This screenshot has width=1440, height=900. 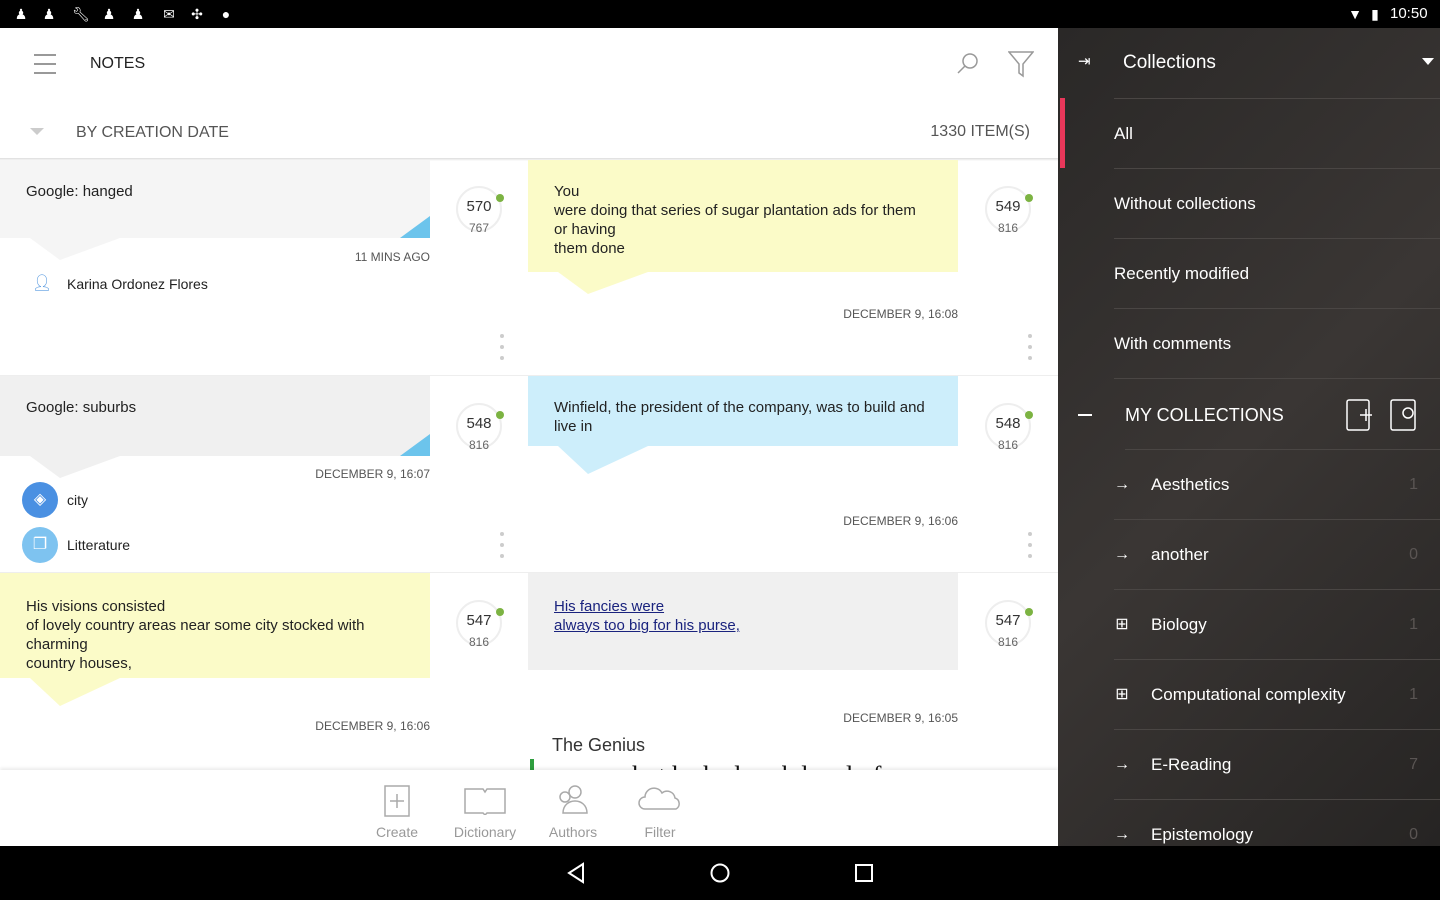 What do you see at coordinates (81, 14) in the screenshot?
I see `wrench-icon: 🔧︎` at bounding box center [81, 14].